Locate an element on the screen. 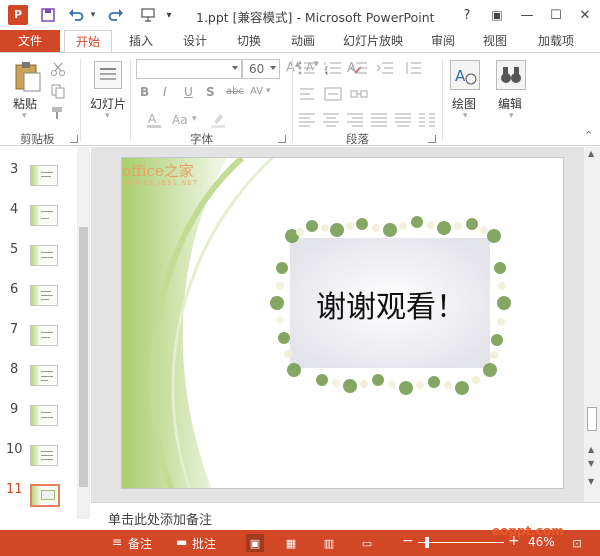 Image resolution: width=600 pixels, height=556 pixels. bullets-icon is located at coordinates (307, 69).